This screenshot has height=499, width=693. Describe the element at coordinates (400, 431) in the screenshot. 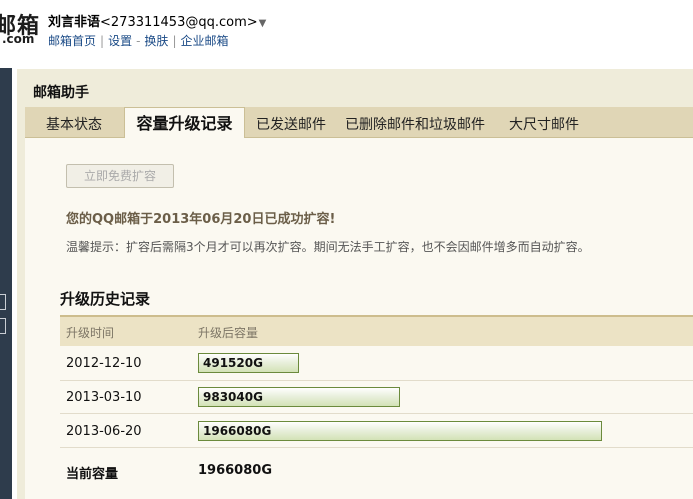

I see `capacity-bar: 1966080G` at that location.